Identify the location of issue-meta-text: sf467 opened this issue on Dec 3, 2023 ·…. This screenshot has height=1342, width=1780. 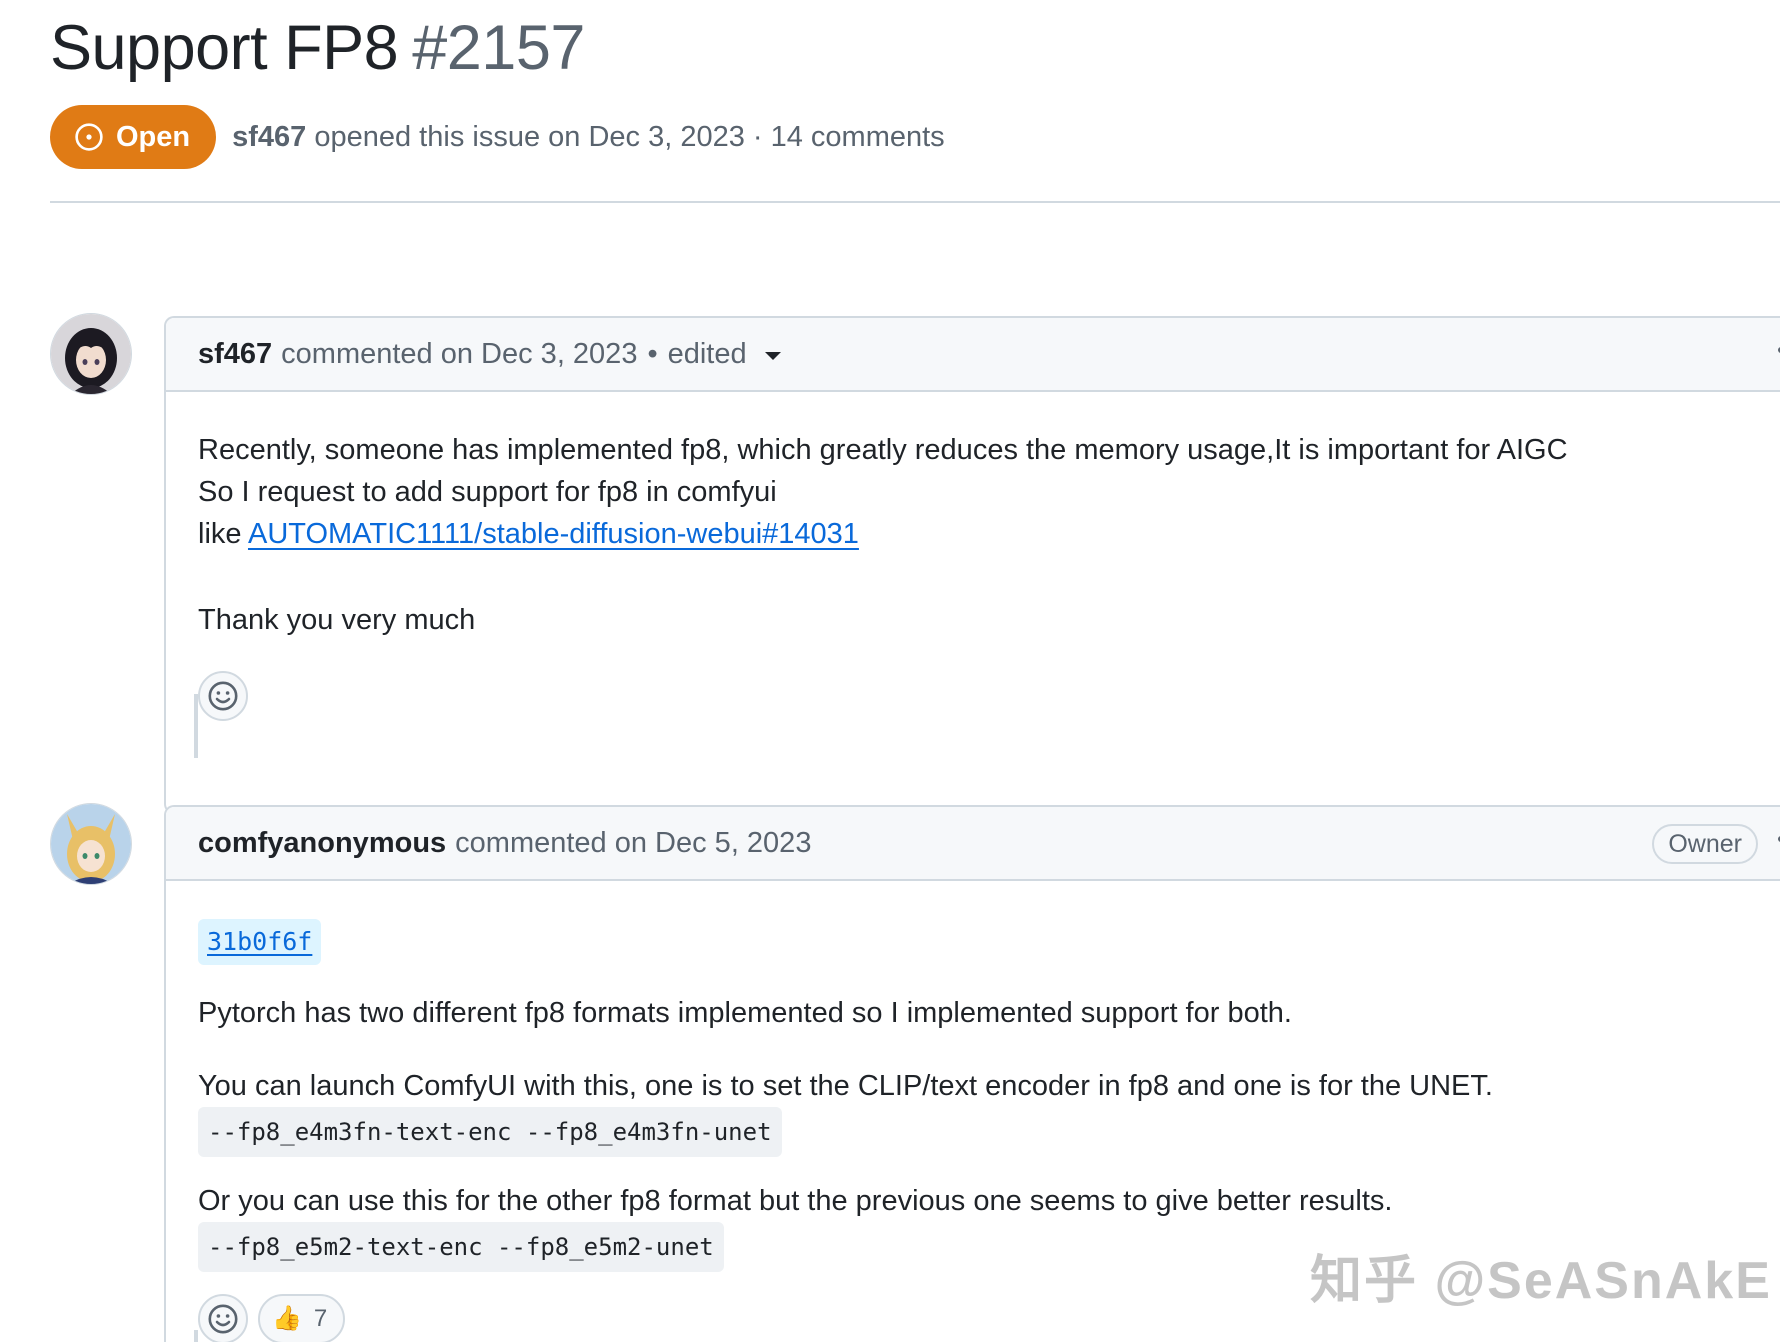
(588, 137).